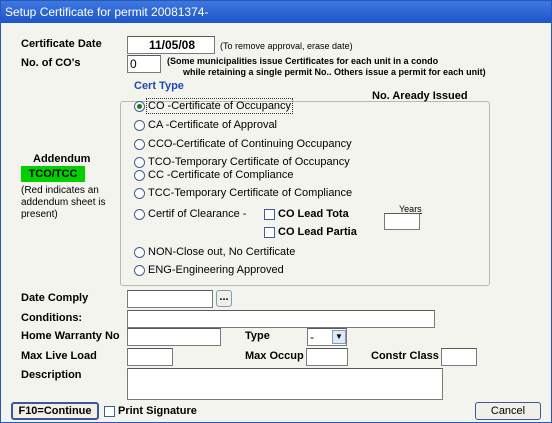  Describe the element at coordinates (53, 174) in the screenshot. I see `addendum-badge: TCO/TCC` at that location.